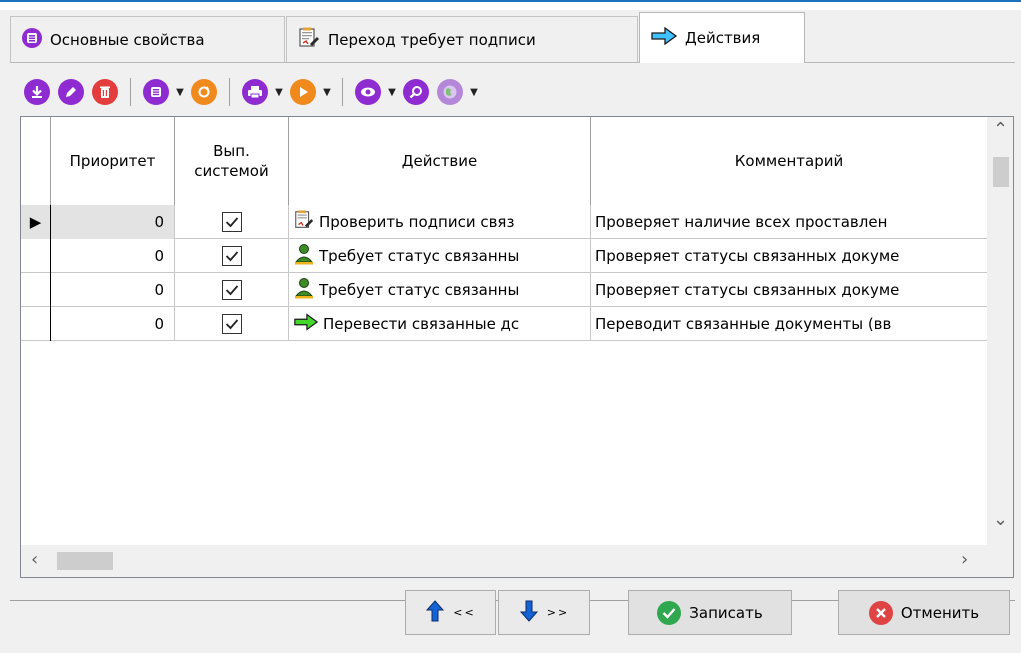  What do you see at coordinates (421, 324) in the screenshot?
I see `action-text: Перевести связанные дс` at bounding box center [421, 324].